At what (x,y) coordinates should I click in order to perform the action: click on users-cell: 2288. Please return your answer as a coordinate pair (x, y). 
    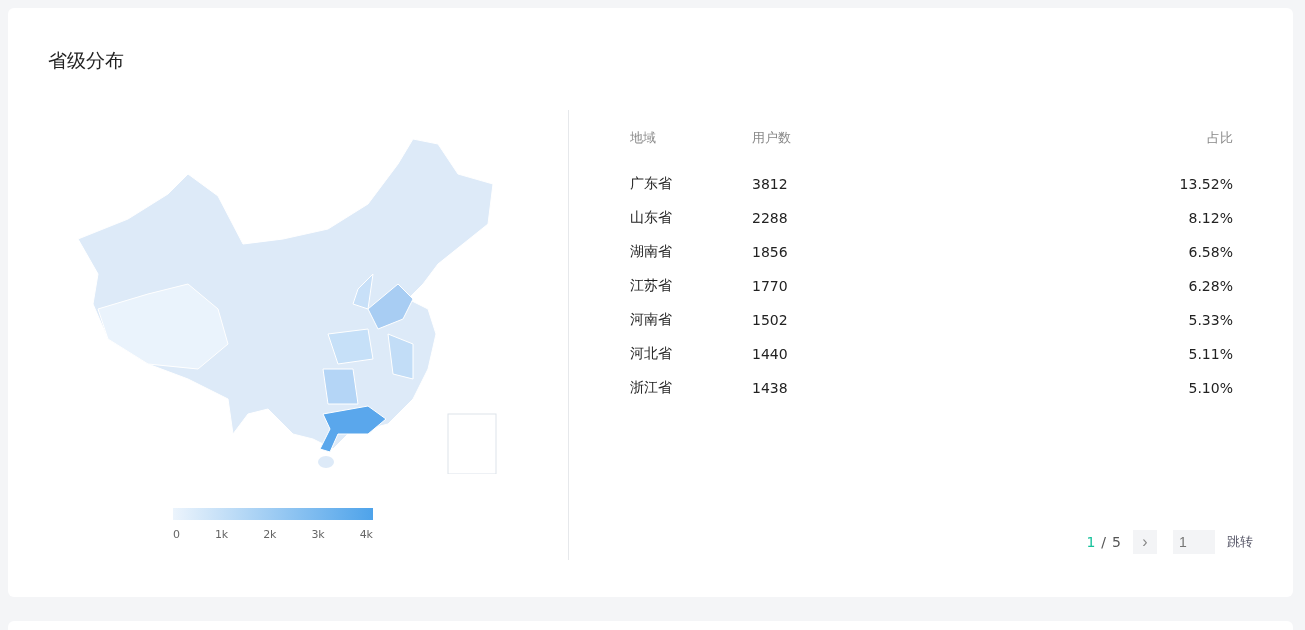
    Looking at the image, I should click on (770, 218).